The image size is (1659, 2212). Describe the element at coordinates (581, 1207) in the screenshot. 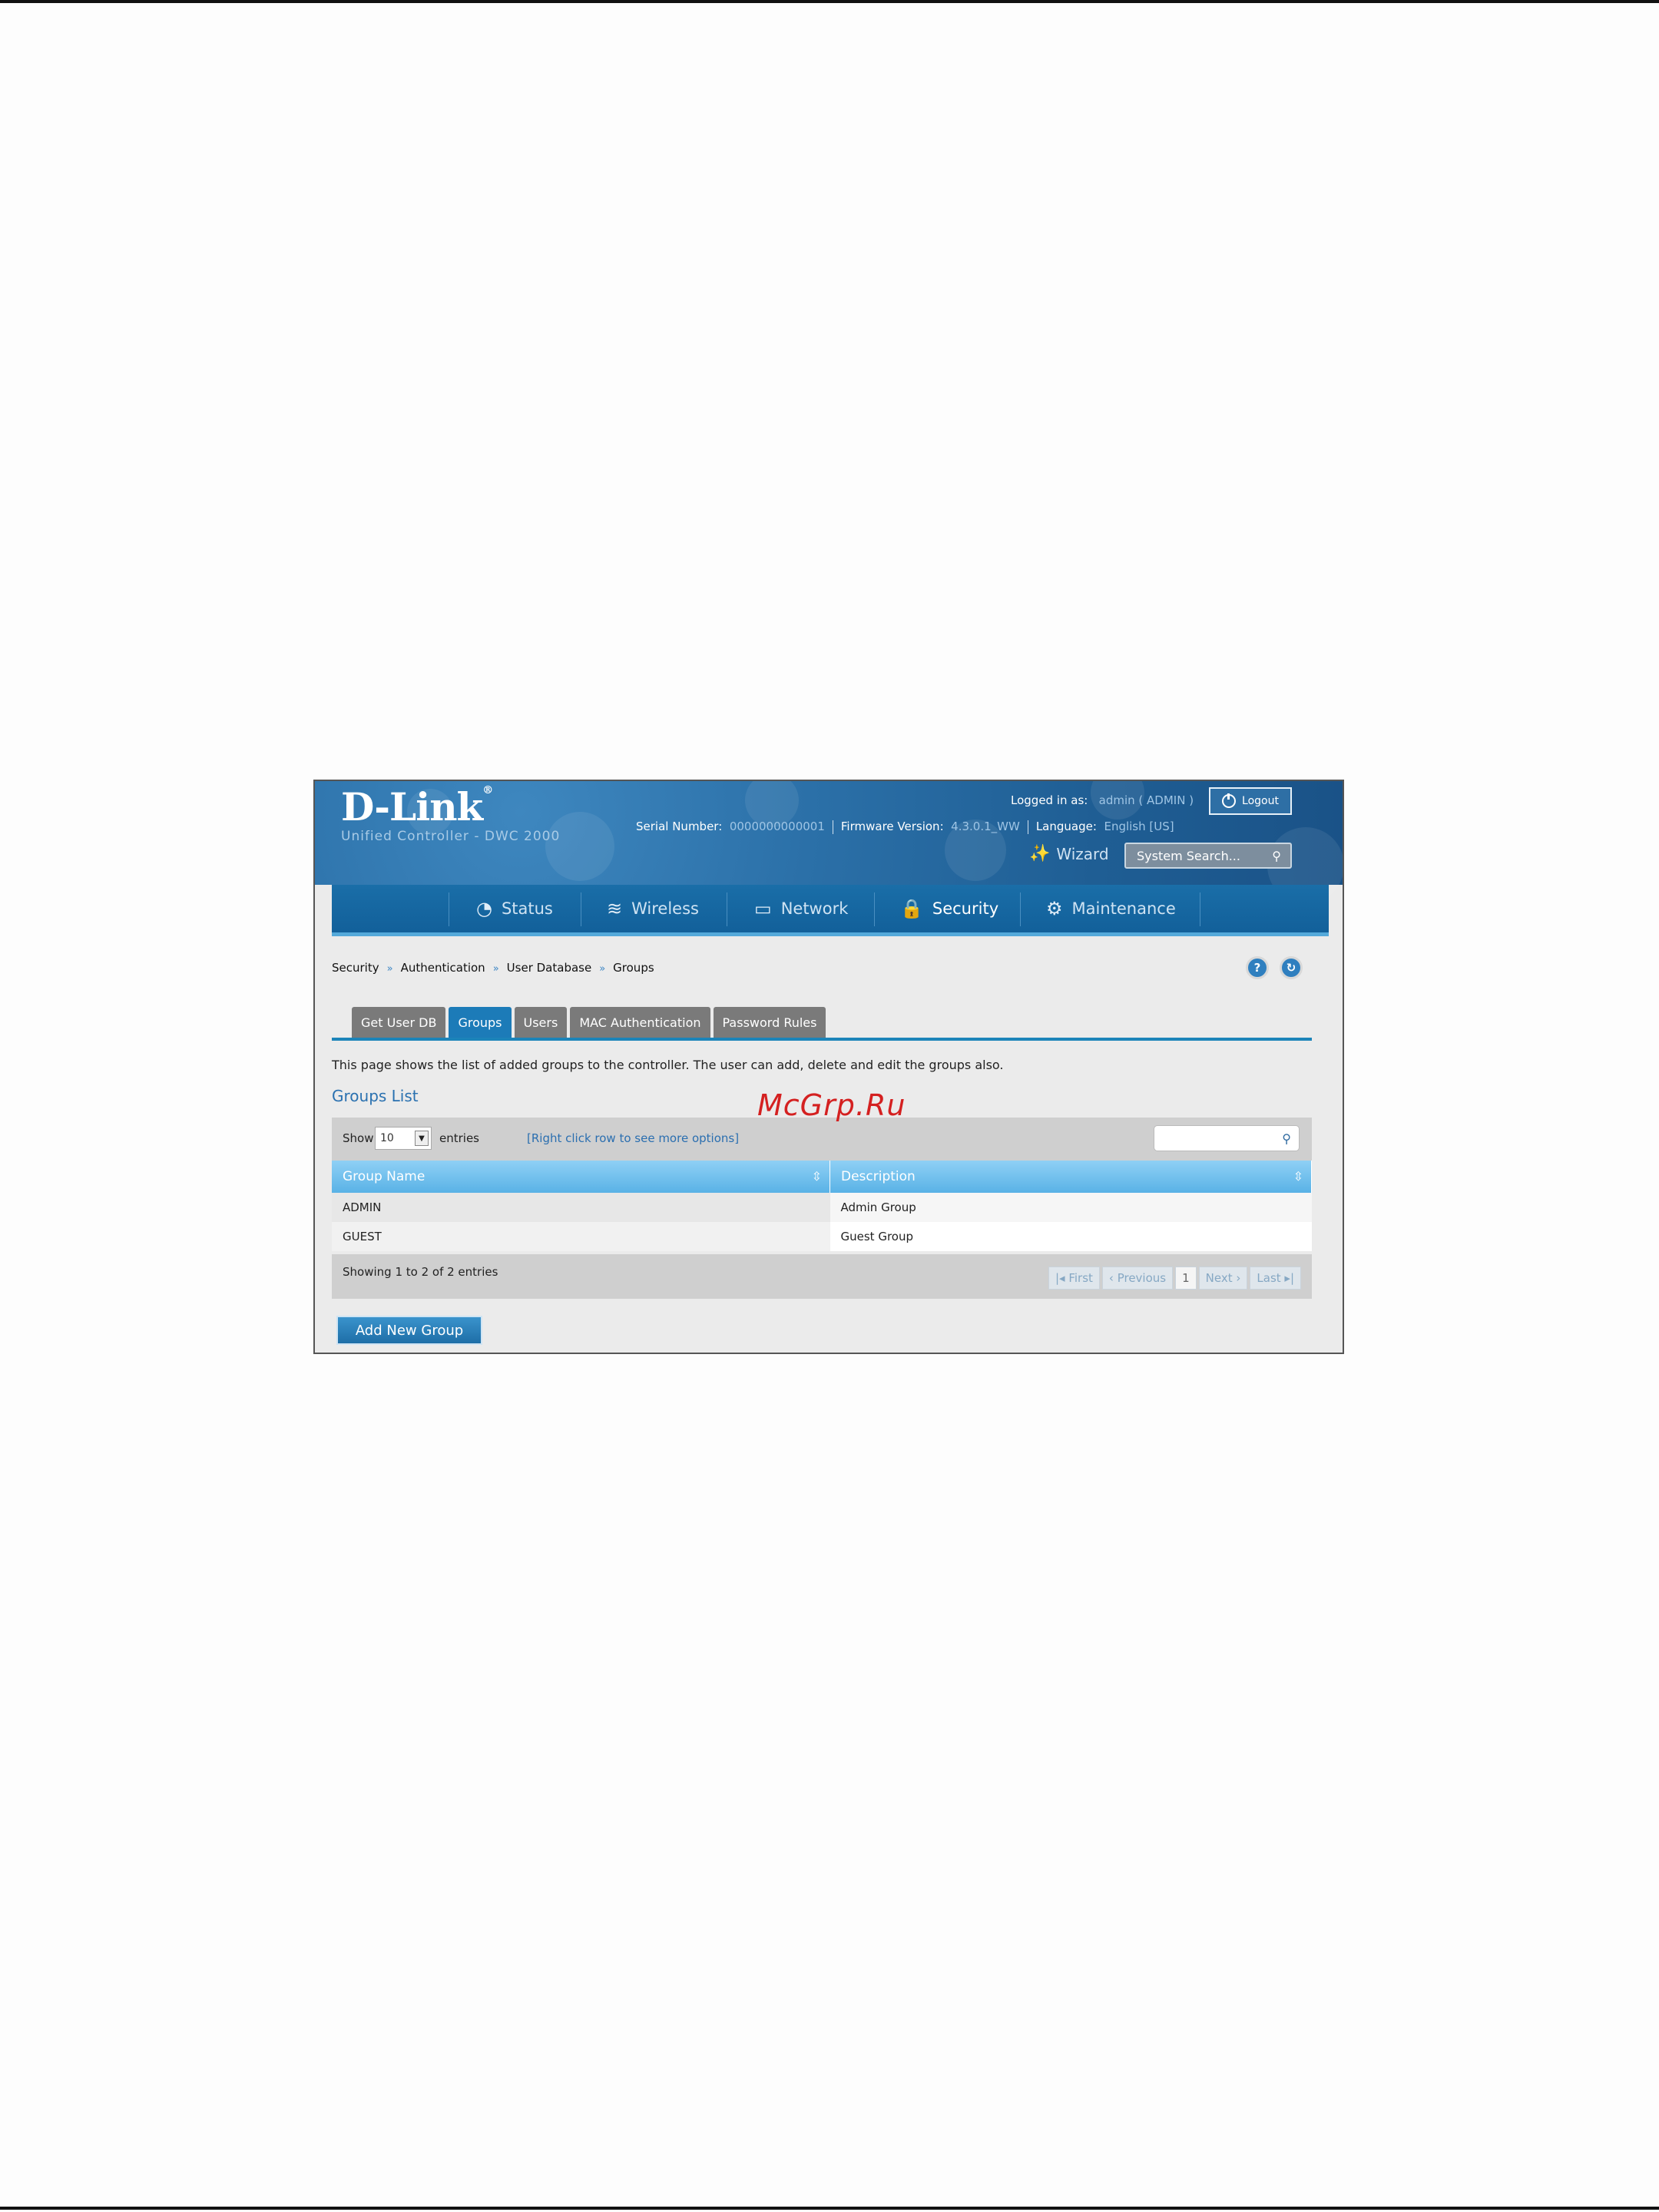

I see `group-name-cell: ADMIN` at that location.